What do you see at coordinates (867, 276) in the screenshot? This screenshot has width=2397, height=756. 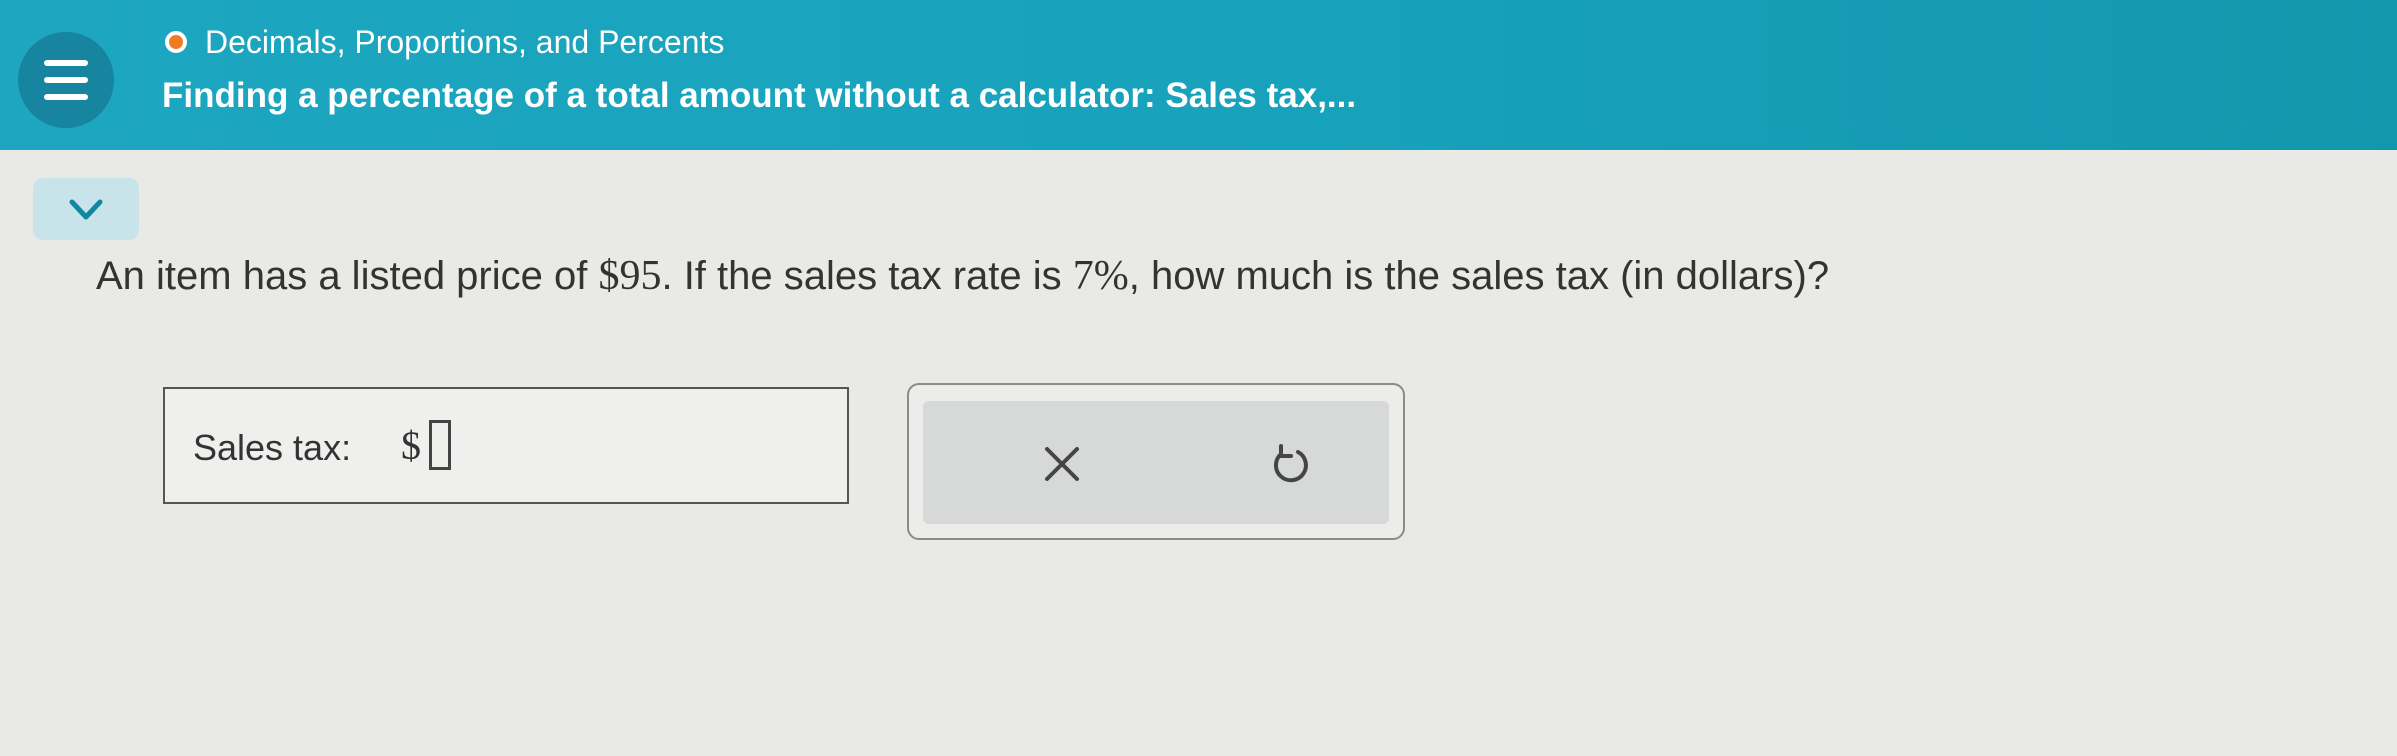 I see `question-middle: . If the sales tax rate is` at bounding box center [867, 276].